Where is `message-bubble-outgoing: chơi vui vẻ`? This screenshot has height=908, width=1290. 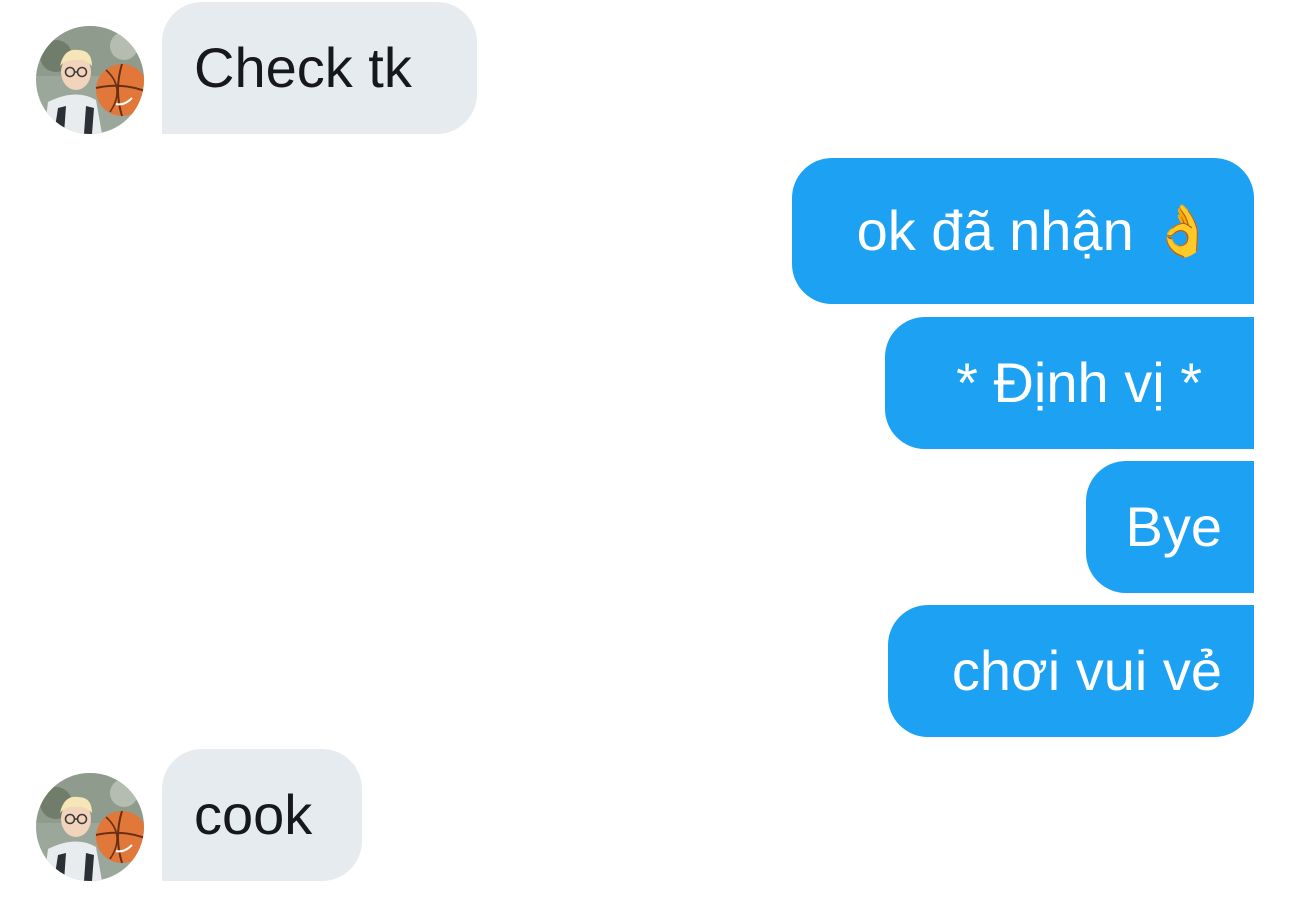 message-bubble-outgoing: chơi vui vẻ is located at coordinates (1071, 671).